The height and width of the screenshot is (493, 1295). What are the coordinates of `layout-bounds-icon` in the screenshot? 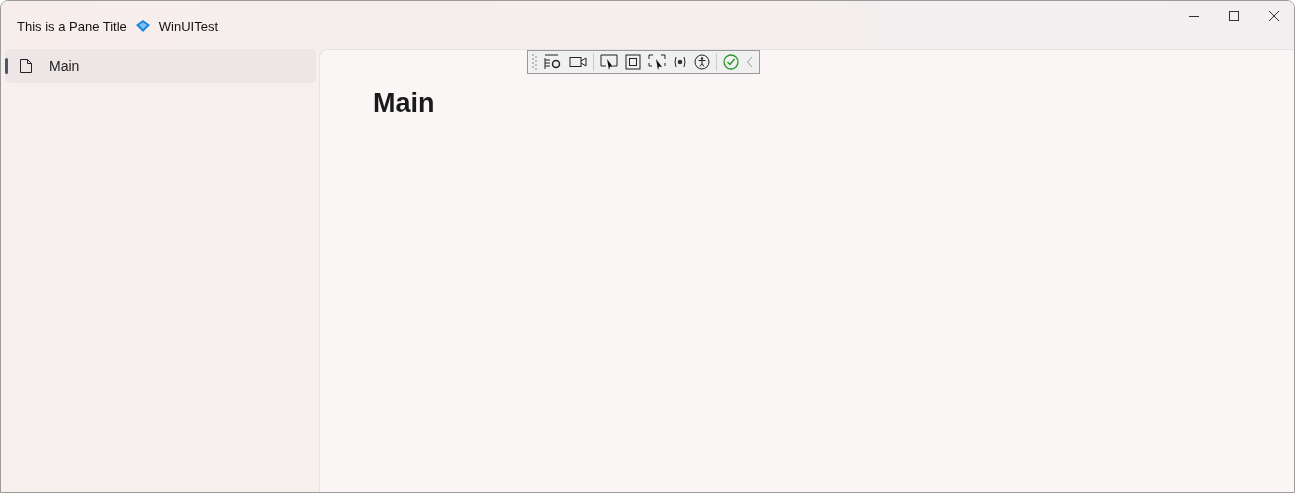 It's located at (633, 62).